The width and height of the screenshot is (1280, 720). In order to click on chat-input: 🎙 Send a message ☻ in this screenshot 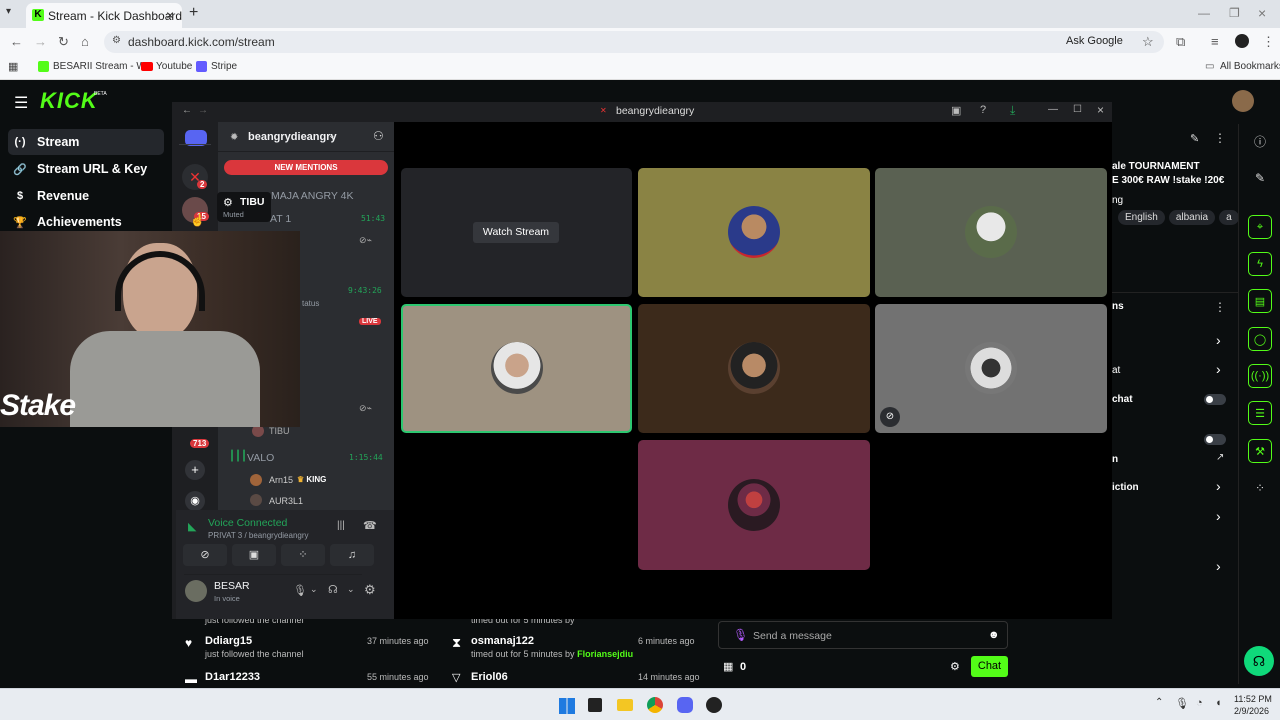, I will do `click(863, 635)`.